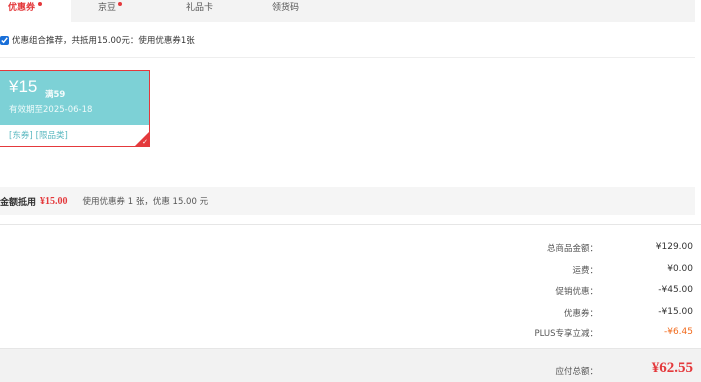  What do you see at coordinates (103, 41) in the screenshot?
I see `recommend-text: 优惠组合推荐，共抵用15.00元：使用优惠券1张` at bounding box center [103, 41].